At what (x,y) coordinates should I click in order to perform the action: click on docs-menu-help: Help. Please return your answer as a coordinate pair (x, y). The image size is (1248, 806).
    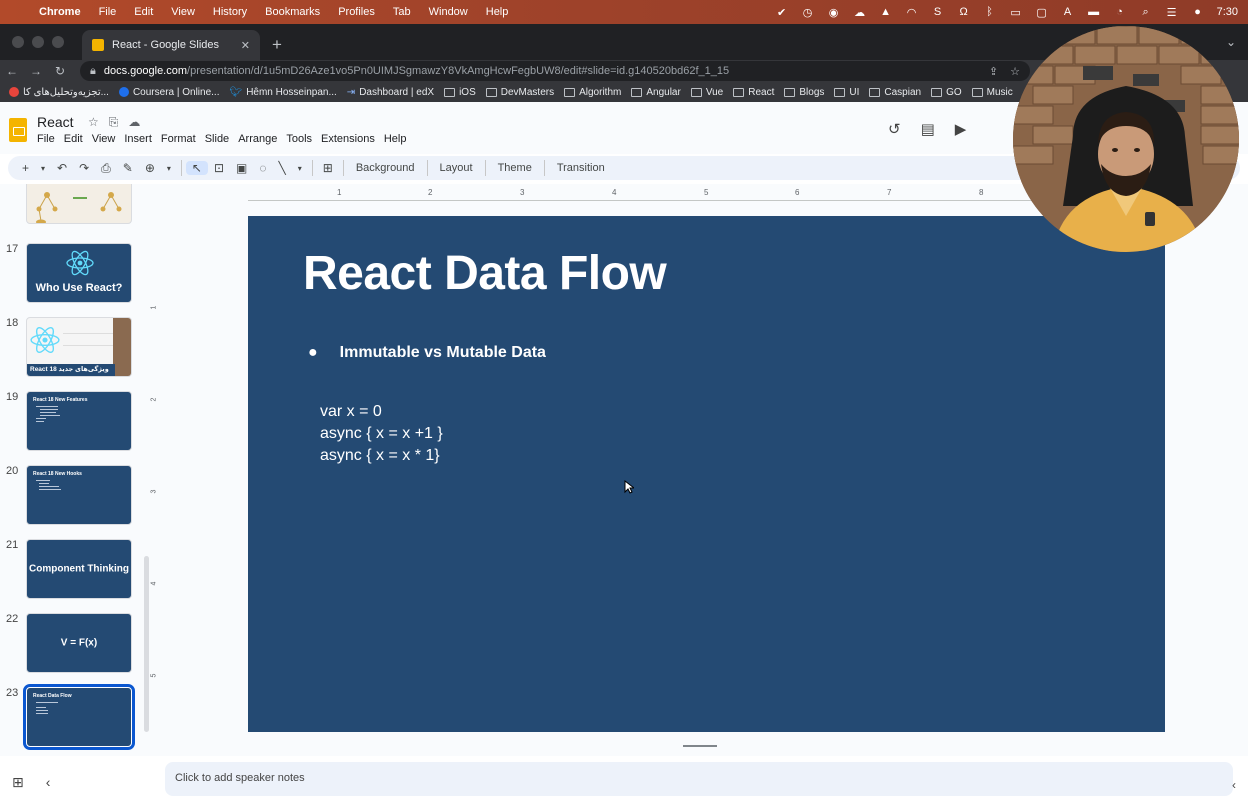
    Looking at the image, I should click on (398, 139).